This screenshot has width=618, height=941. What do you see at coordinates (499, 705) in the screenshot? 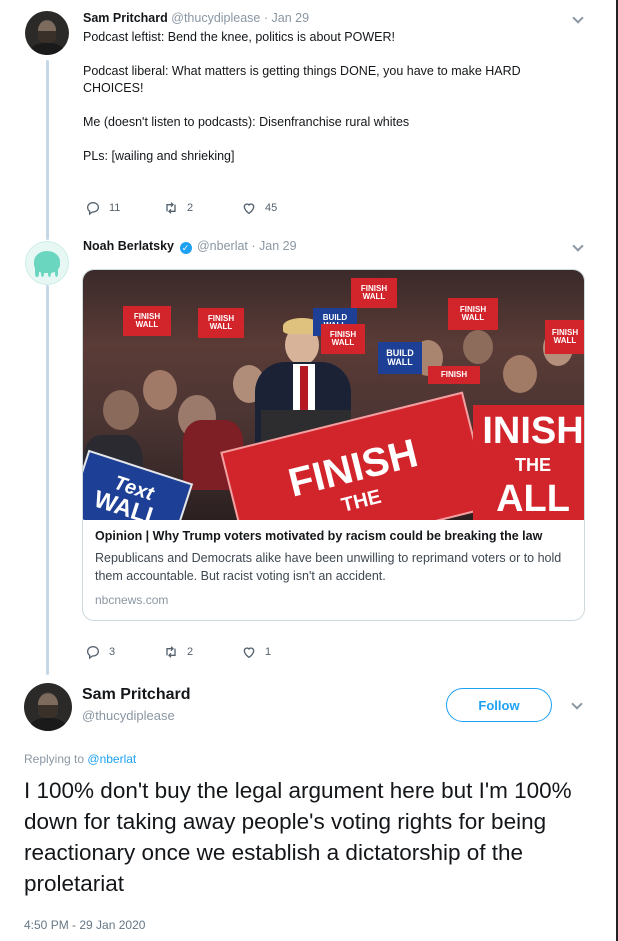
I see `follow-button: Follow` at bounding box center [499, 705].